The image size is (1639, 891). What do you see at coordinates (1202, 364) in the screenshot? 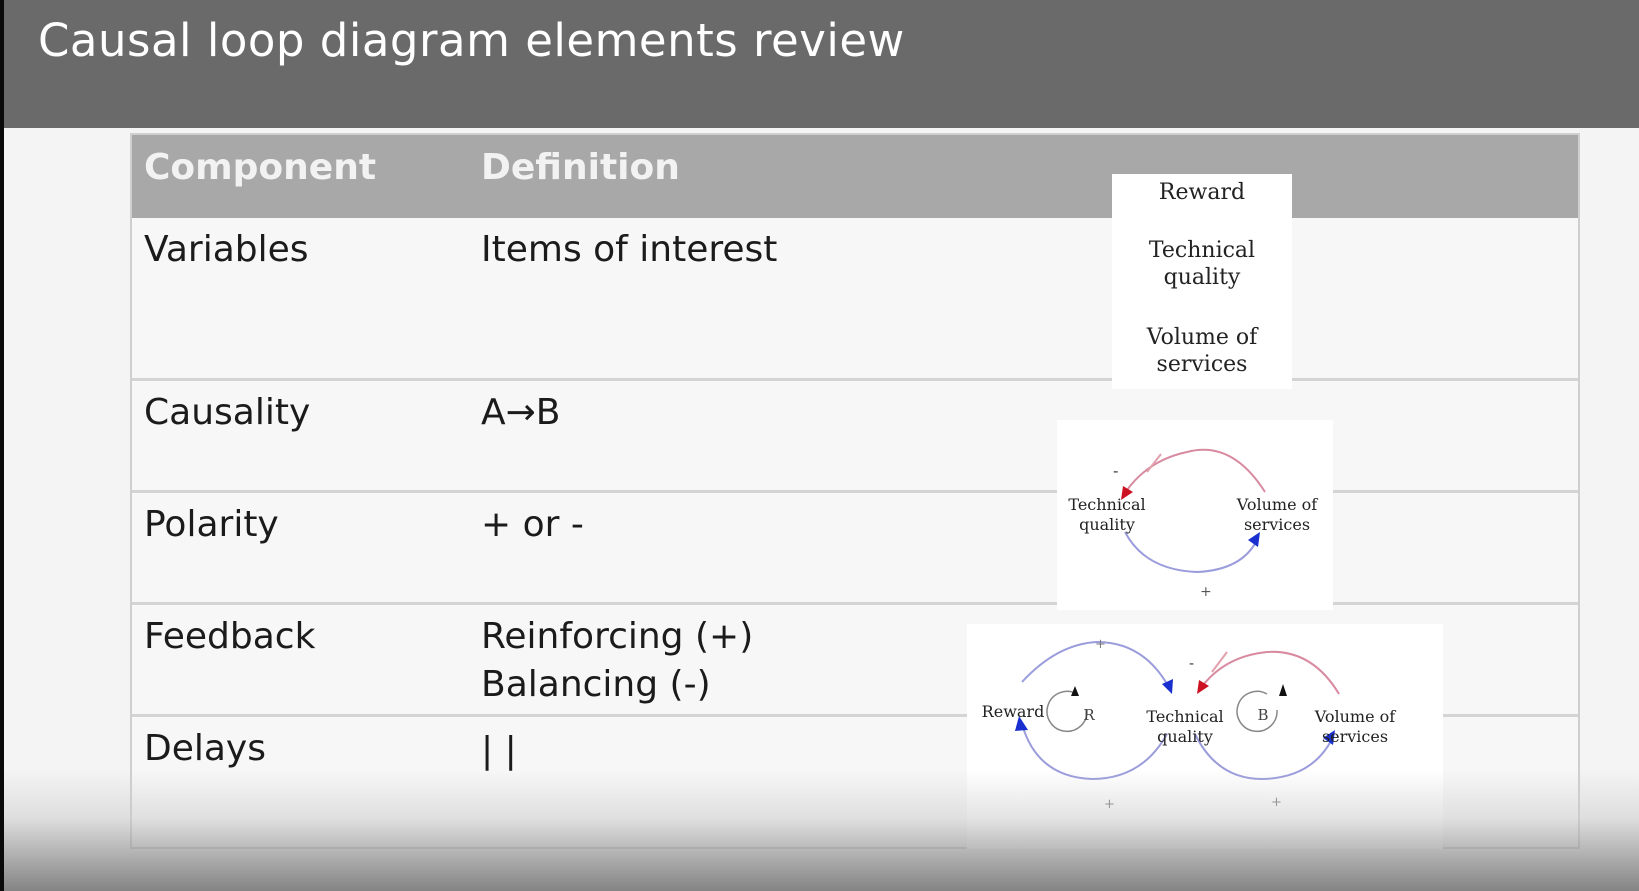
I see `variable-volume-of-services-line2: services` at bounding box center [1202, 364].